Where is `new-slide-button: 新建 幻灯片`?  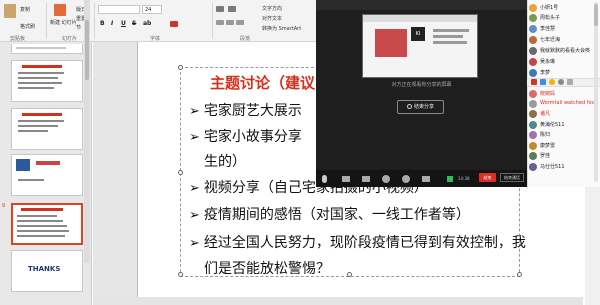 new-slide-button: 新建 幻灯片 is located at coordinates (63, 22).